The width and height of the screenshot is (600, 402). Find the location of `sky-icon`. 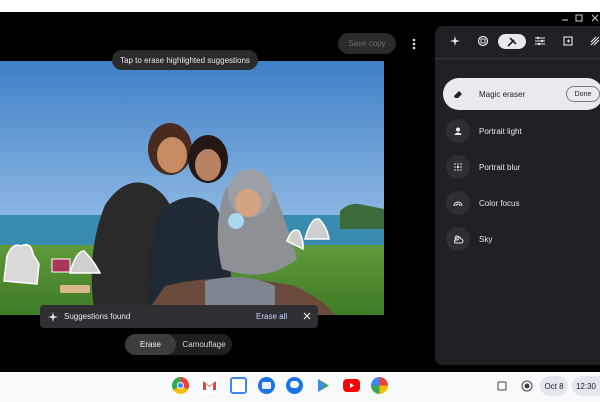

sky-icon is located at coordinates (458, 239).